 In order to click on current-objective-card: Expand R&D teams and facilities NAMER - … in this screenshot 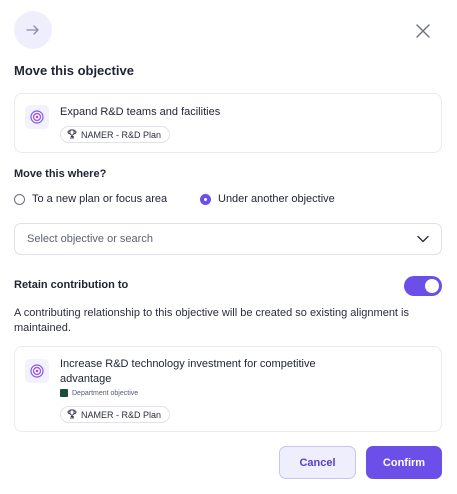, I will do `click(228, 123)`.